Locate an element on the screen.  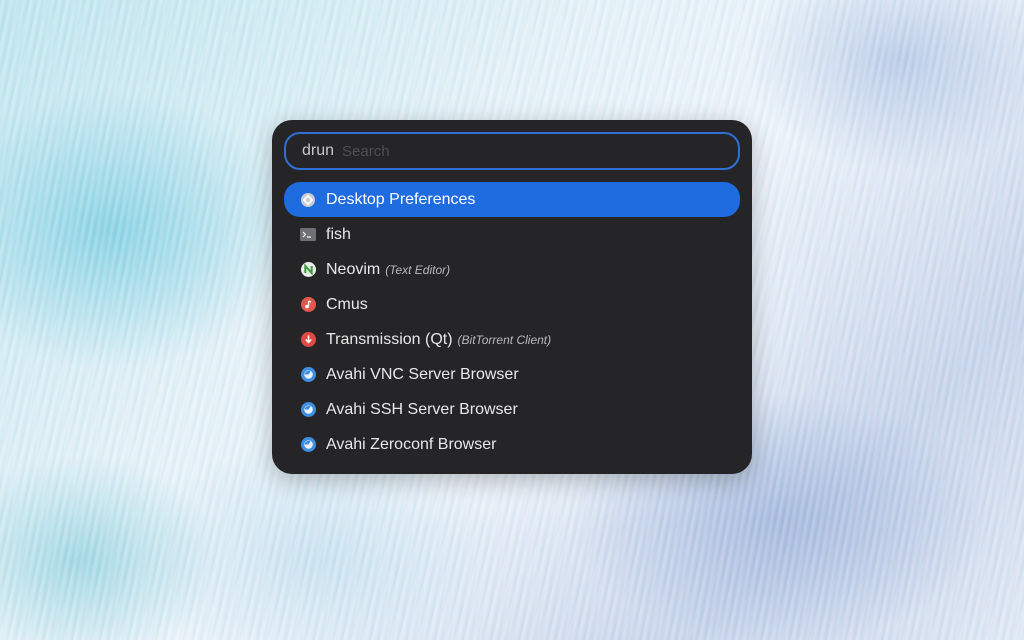
result-item-avahi-vnc: Avahi VNC Server Browser is located at coordinates (512, 374).